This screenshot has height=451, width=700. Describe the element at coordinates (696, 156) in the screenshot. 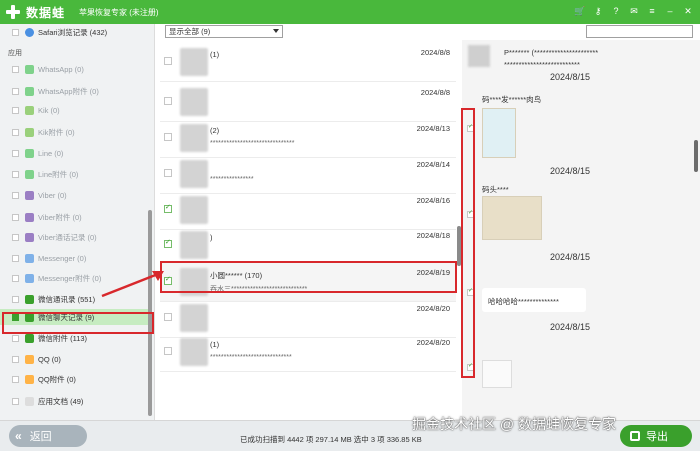

I see `detail-scrollbar` at that location.